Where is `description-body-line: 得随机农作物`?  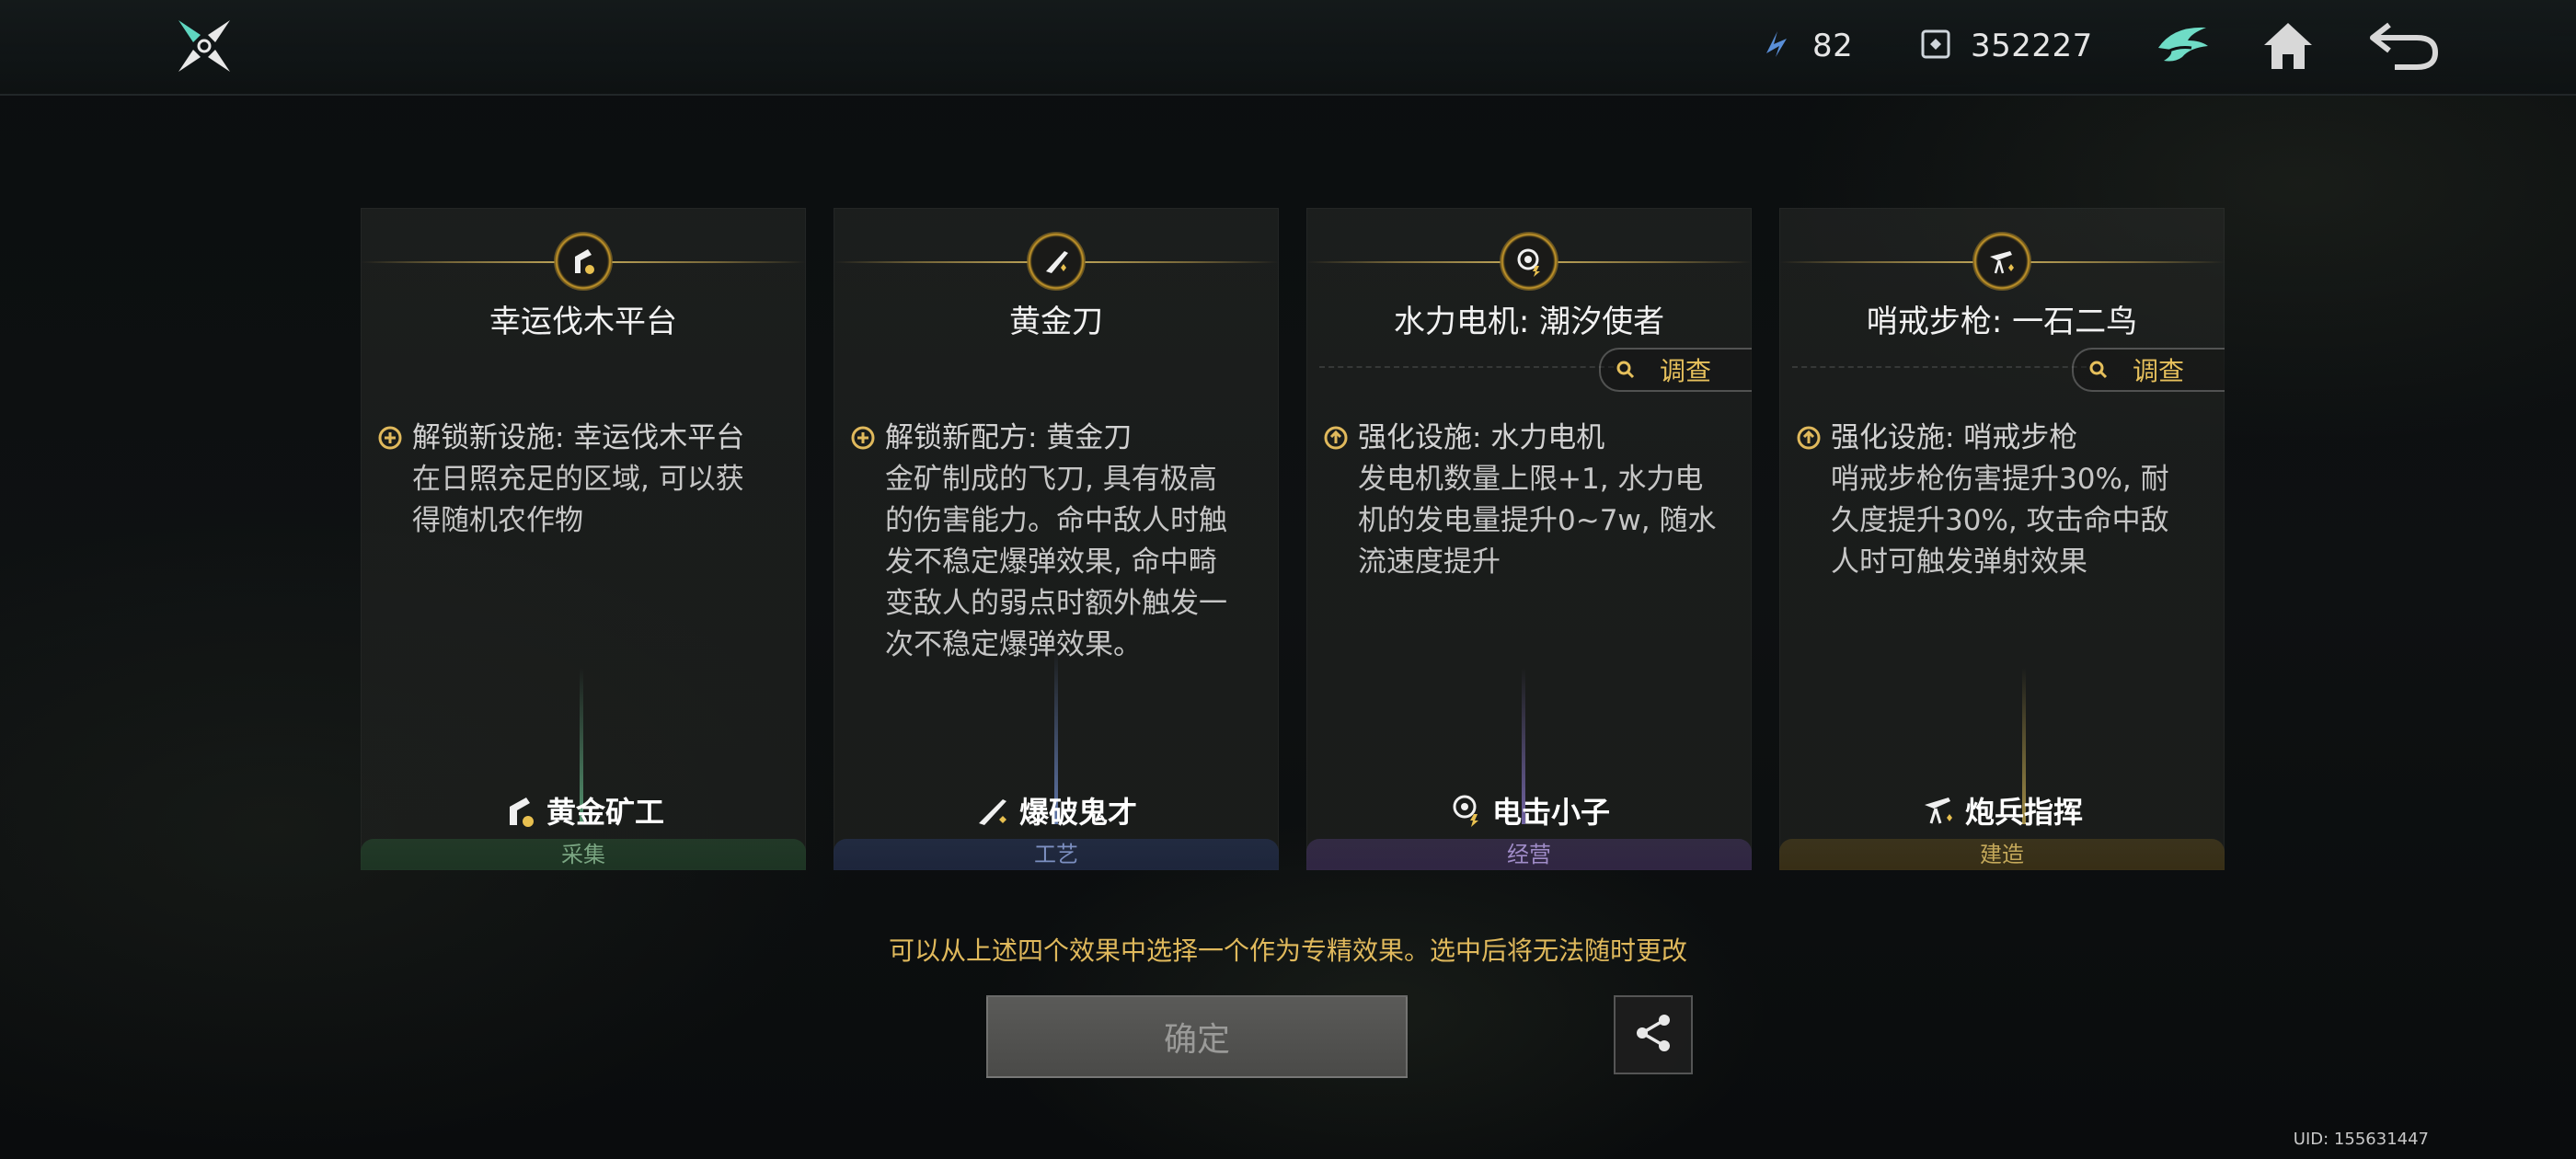 description-body-line: 得随机农作物 is located at coordinates (497, 520).